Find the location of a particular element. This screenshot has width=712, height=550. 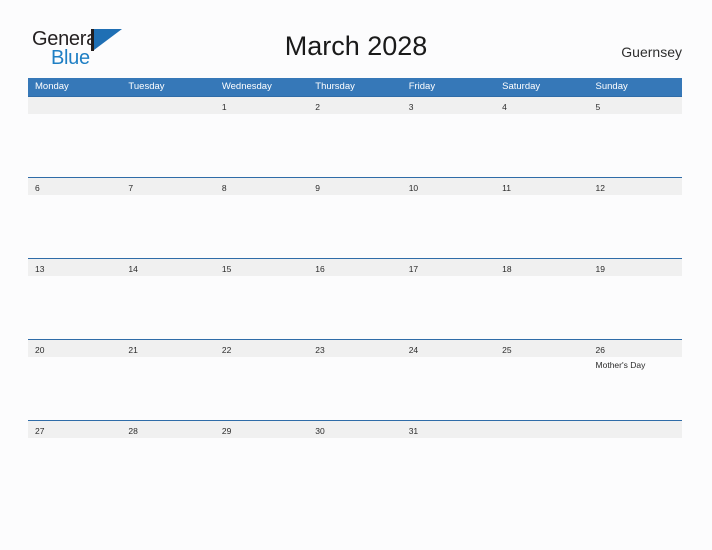

day-cell: 23 is located at coordinates (354, 348).